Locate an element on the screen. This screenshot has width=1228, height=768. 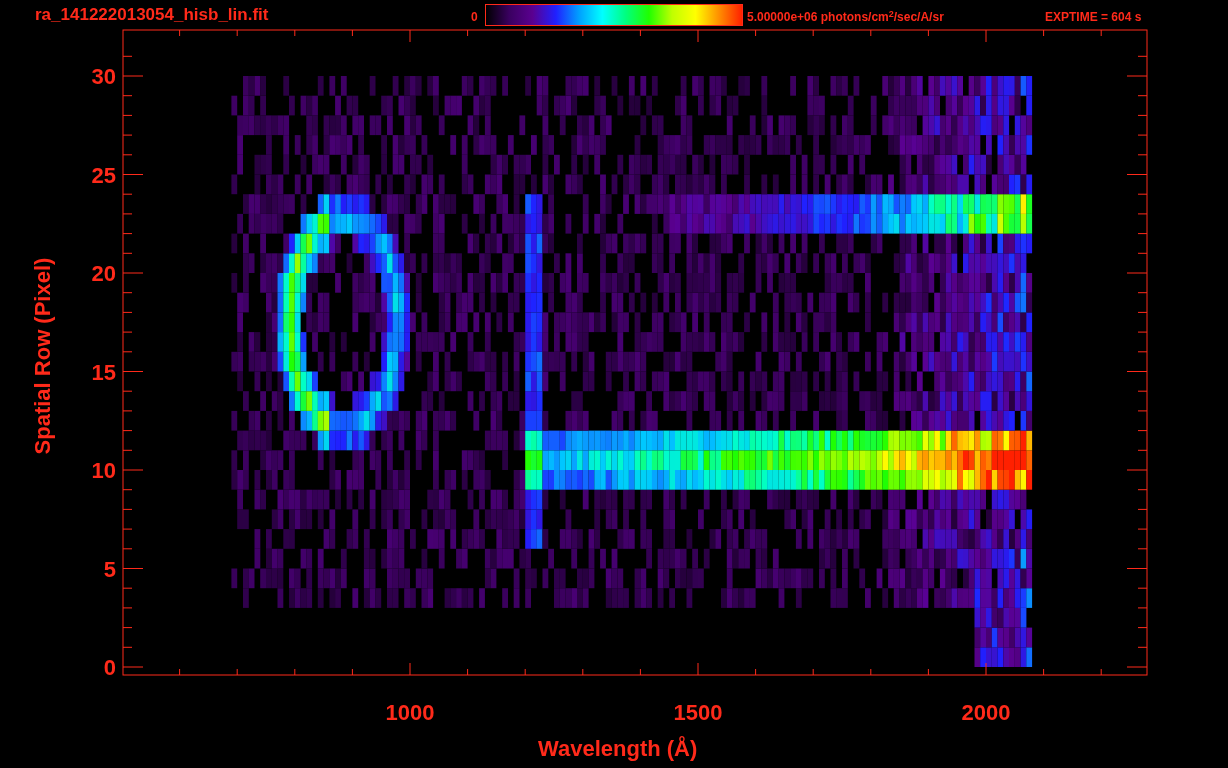
x-axis-label: Wavelength (Å) is located at coordinates (618, 749).